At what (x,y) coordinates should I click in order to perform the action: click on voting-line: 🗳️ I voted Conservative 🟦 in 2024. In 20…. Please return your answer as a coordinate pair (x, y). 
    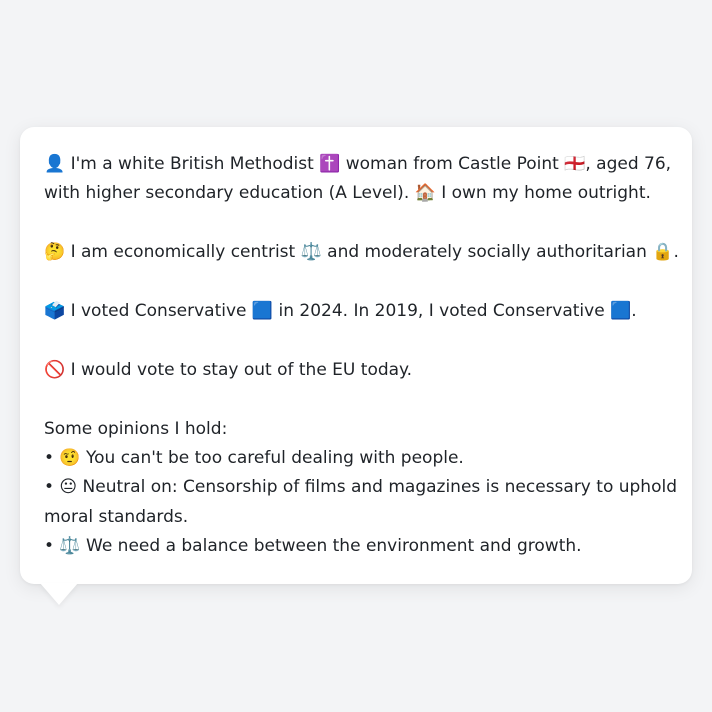
    Looking at the image, I should click on (340, 311).